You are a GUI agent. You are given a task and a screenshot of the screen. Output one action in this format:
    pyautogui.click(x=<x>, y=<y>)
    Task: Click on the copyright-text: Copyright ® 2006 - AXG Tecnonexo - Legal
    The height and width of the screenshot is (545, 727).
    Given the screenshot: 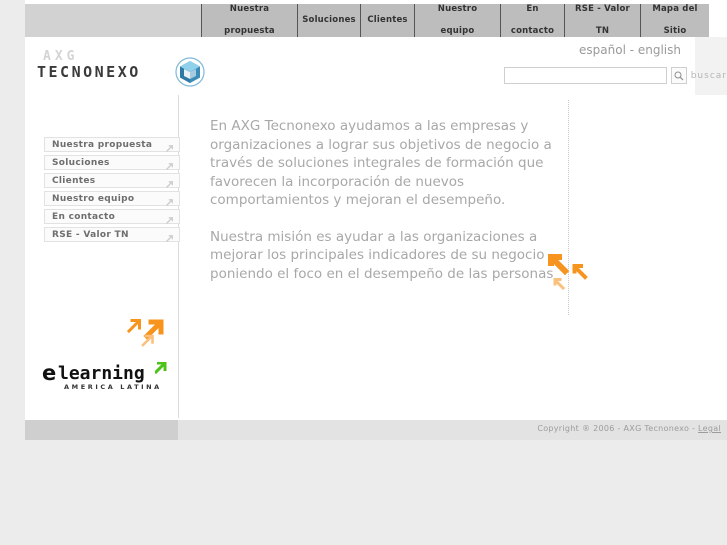 What is the action you would take?
    pyautogui.click(x=629, y=428)
    